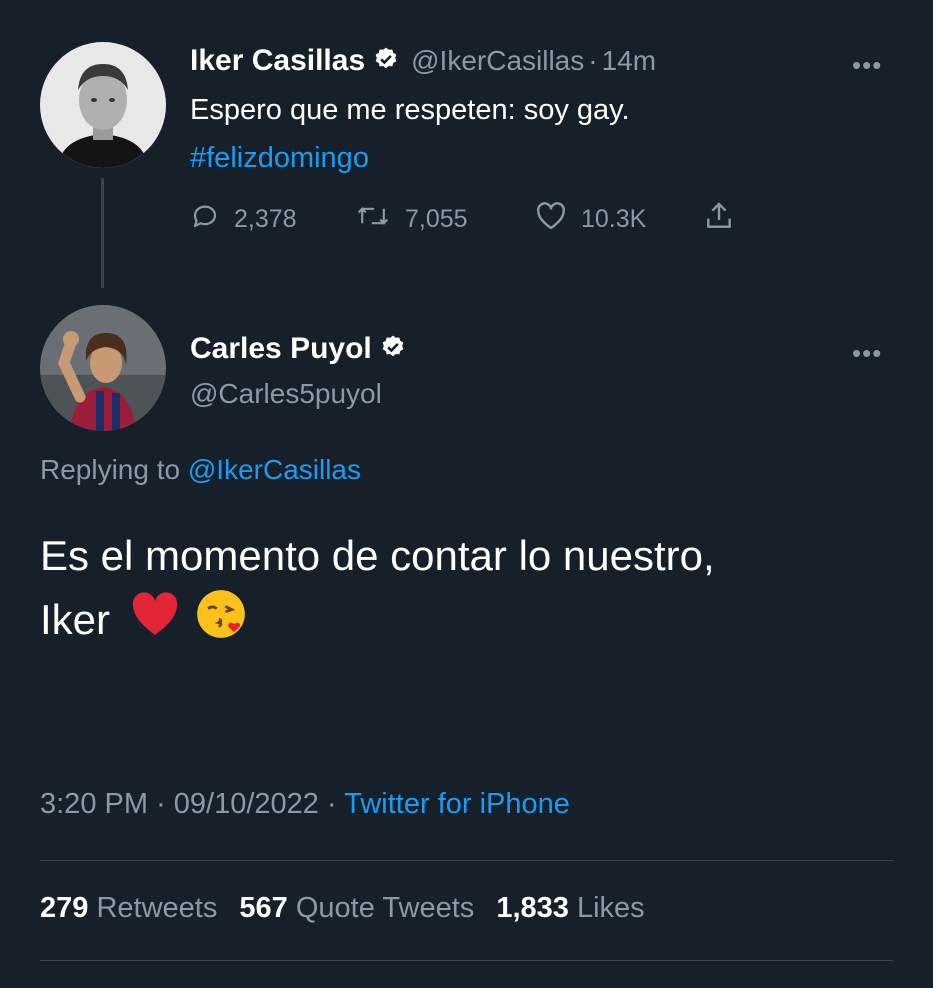  I want to click on quotes-count: 567, so click(263, 908).